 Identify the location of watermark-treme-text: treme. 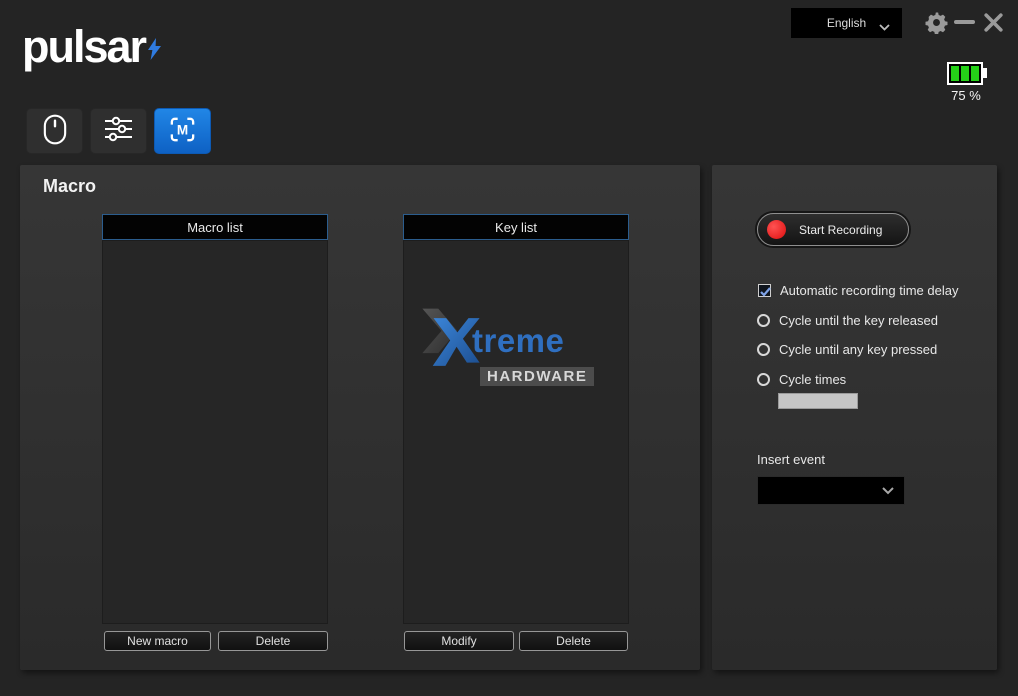
(518, 340).